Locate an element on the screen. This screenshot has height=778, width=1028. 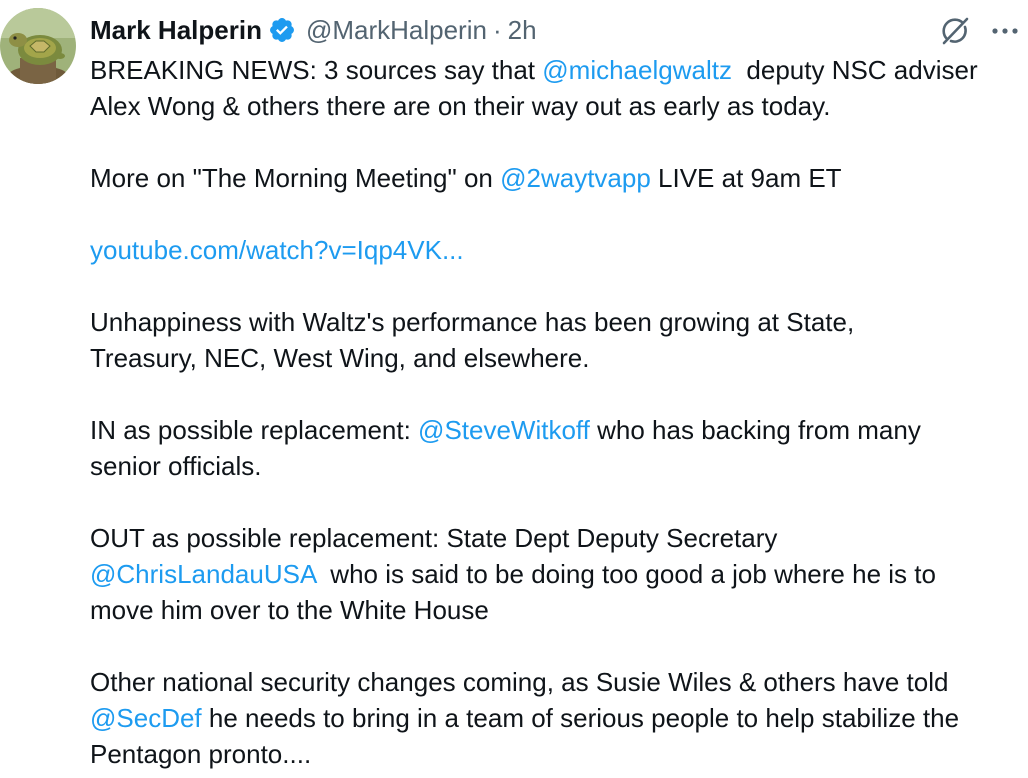
verified-badge-icon is located at coordinates (281, 30).